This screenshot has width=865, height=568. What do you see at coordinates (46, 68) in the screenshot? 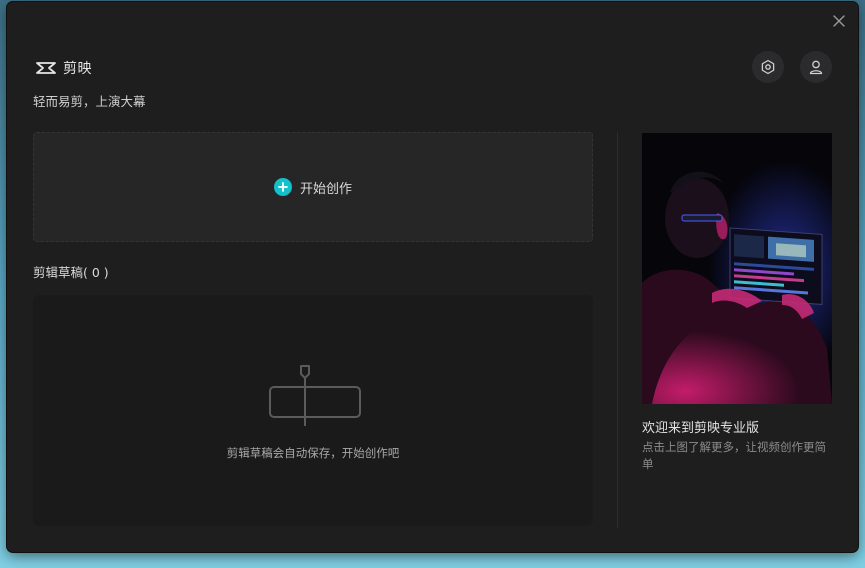
I see `capcut-logo-icon` at bounding box center [46, 68].